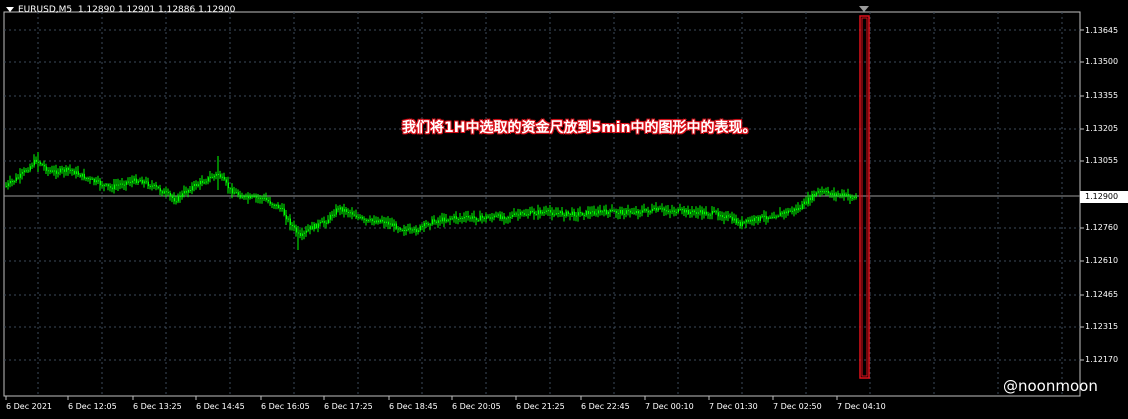 This screenshot has height=419, width=1128. What do you see at coordinates (156, 10) in the screenshot?
I see `ohlc-values: 1.12890 1.12901 1.12886 1.12900` at bounding box center [156, 10].